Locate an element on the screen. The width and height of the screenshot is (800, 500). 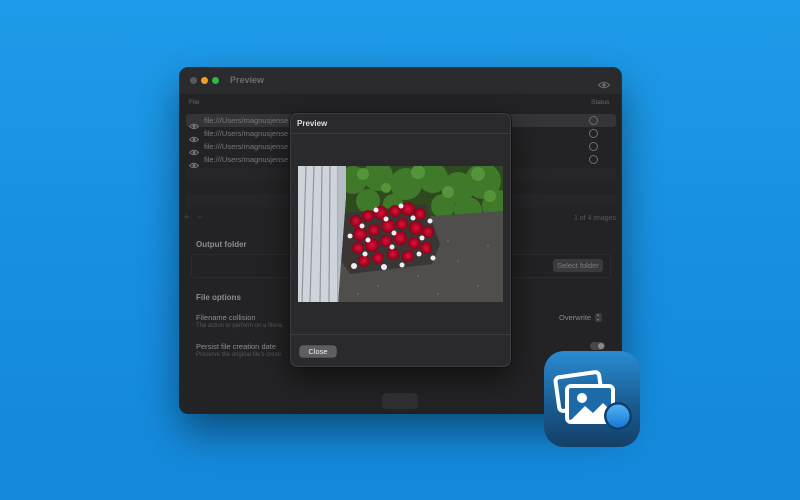
photo-stack-app-icon is located at coordinates (592, 399).